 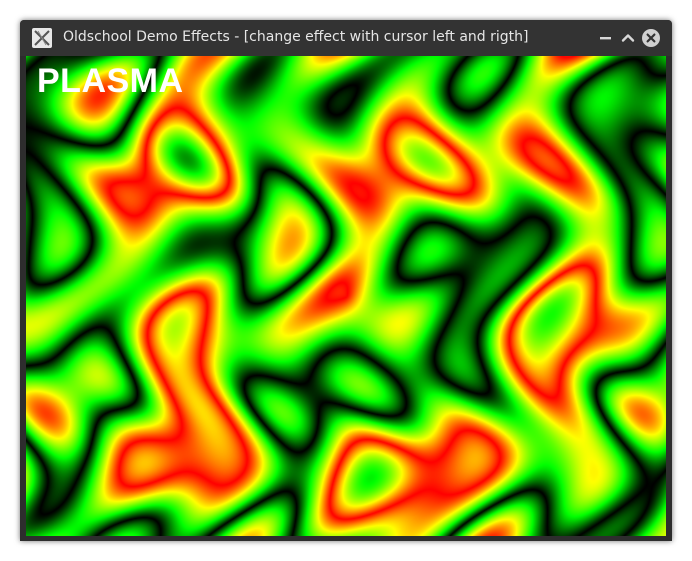 I want to click on app-icon, so click(x=42, y=38).